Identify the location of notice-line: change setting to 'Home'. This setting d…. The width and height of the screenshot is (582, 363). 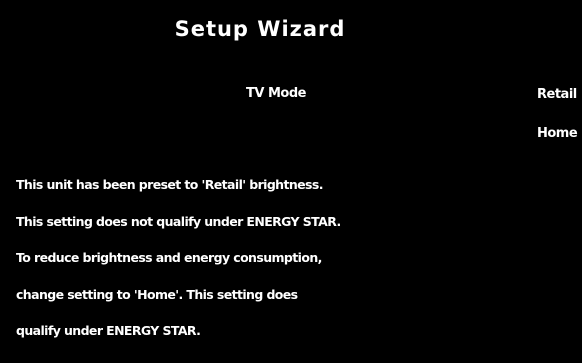
(157, 294).